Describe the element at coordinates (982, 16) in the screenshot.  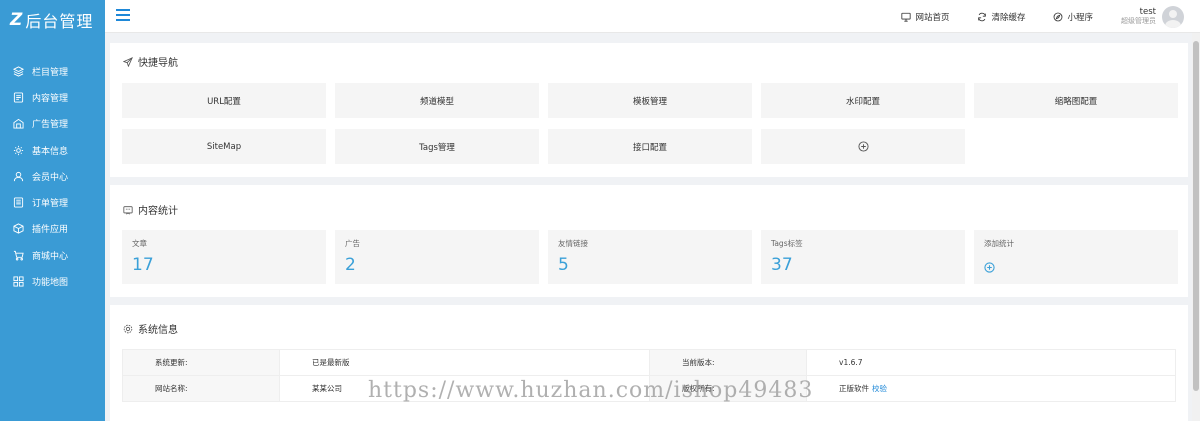
I see `refresh-icon` at that location.